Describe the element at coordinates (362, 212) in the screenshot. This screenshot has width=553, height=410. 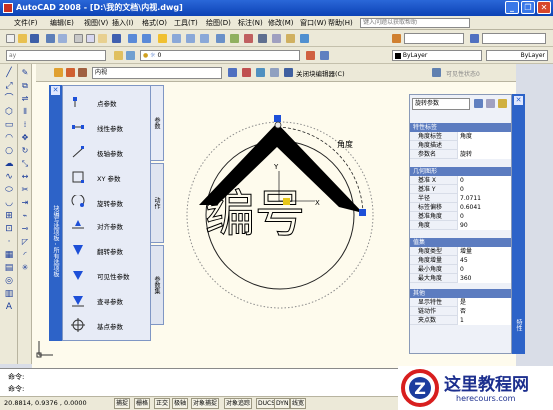
I see `right-grip-icon` at that location.